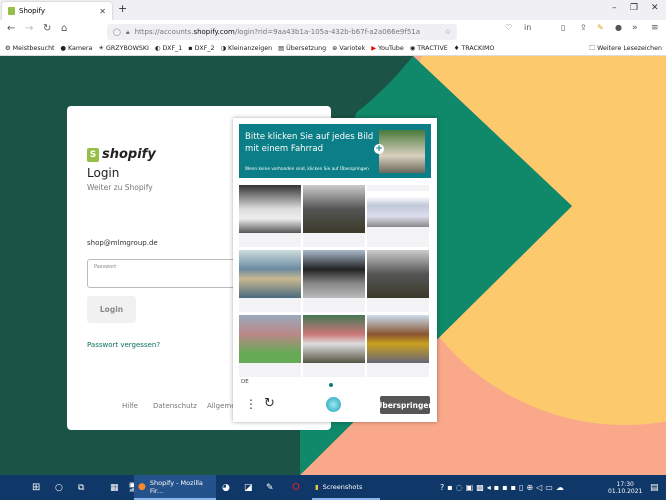 The height and width of the screenshot is (500, 666). Describe the element at coordinates (635, 28) in the screenshot. I see `overflow-icon: »` at that location.